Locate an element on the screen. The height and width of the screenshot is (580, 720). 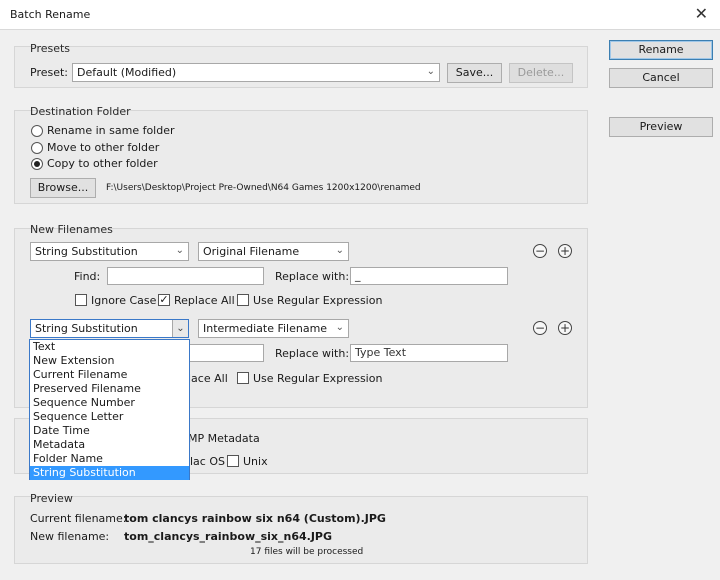
preset-value: Default (Modified) is located at coordinates (127, 72).